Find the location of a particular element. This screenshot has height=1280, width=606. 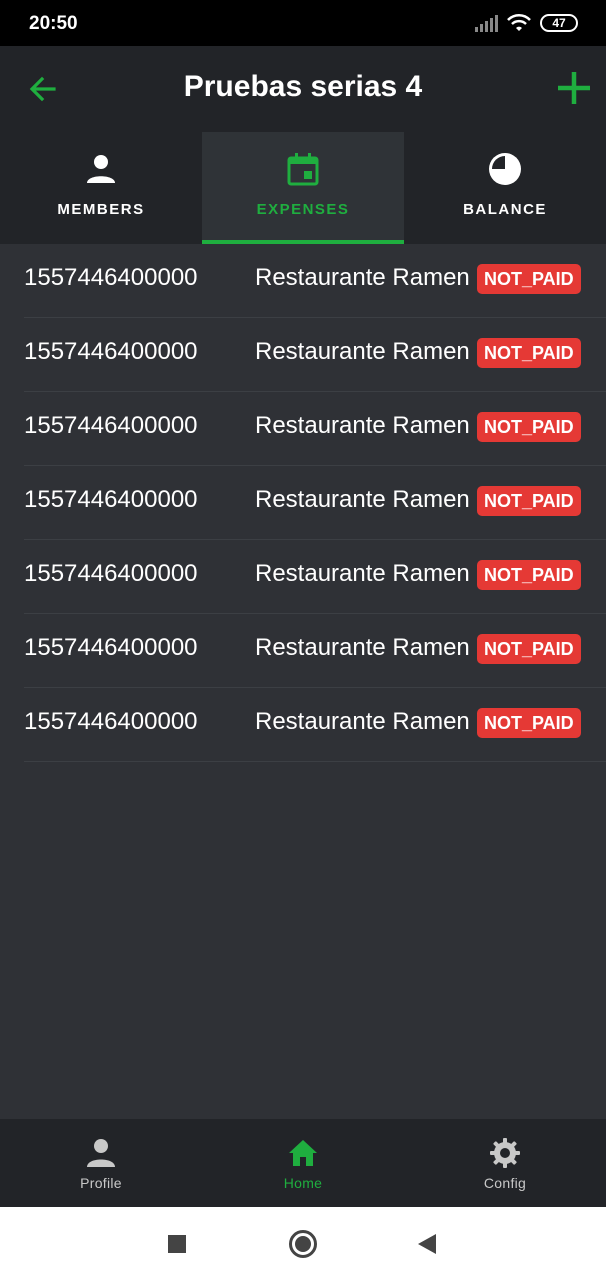

tab-members: MEMBERS is located at coordinates (101, 188).